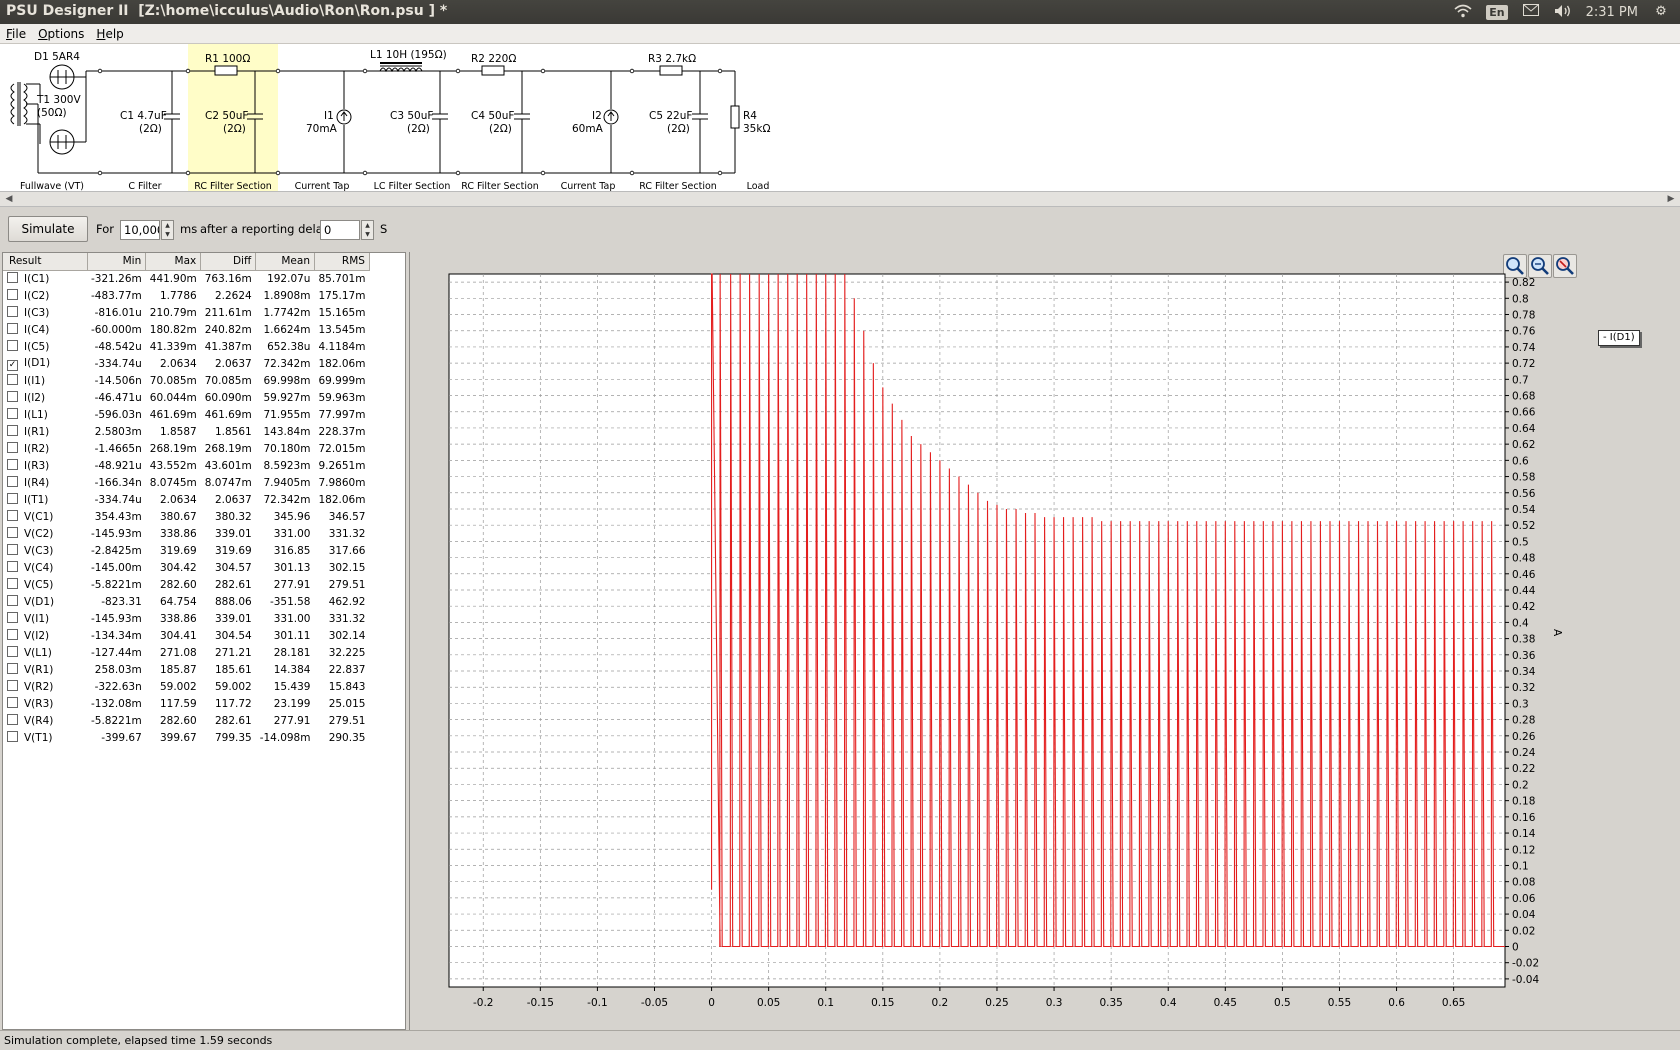 The width and height of the screenshot is (1680, 1050). I want to click on col-header-diff: Diff, so click(228, 262).